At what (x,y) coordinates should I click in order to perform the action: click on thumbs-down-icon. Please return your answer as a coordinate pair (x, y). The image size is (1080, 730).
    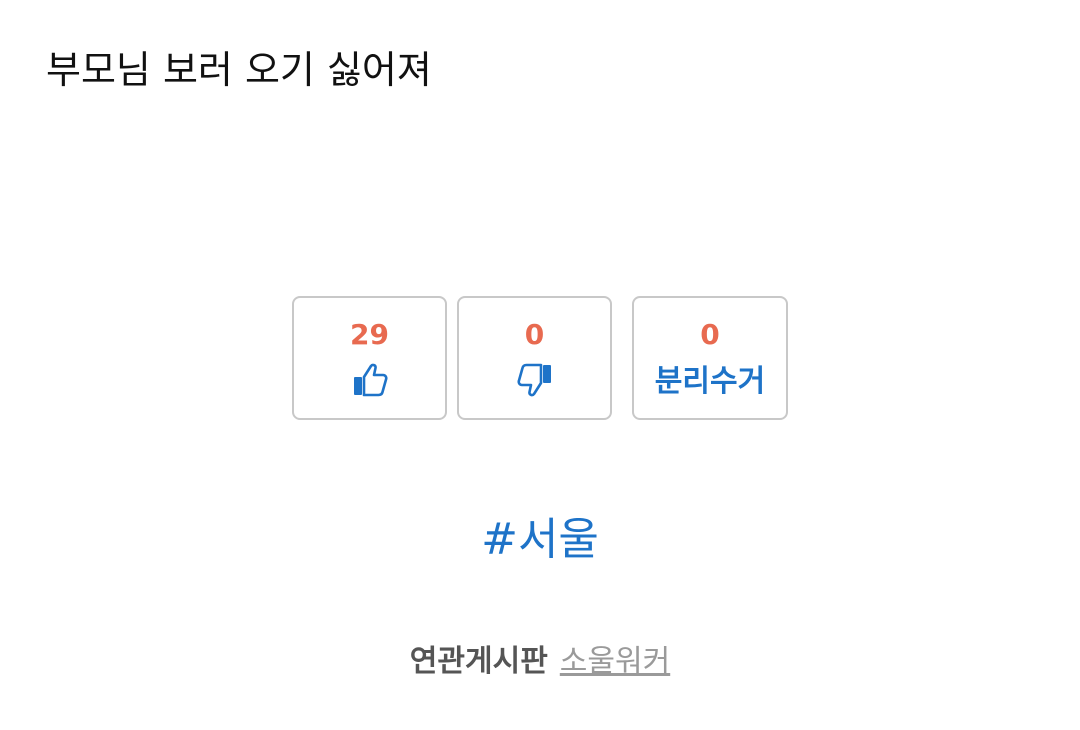
    Looking at the image, I should click on (533, 380).